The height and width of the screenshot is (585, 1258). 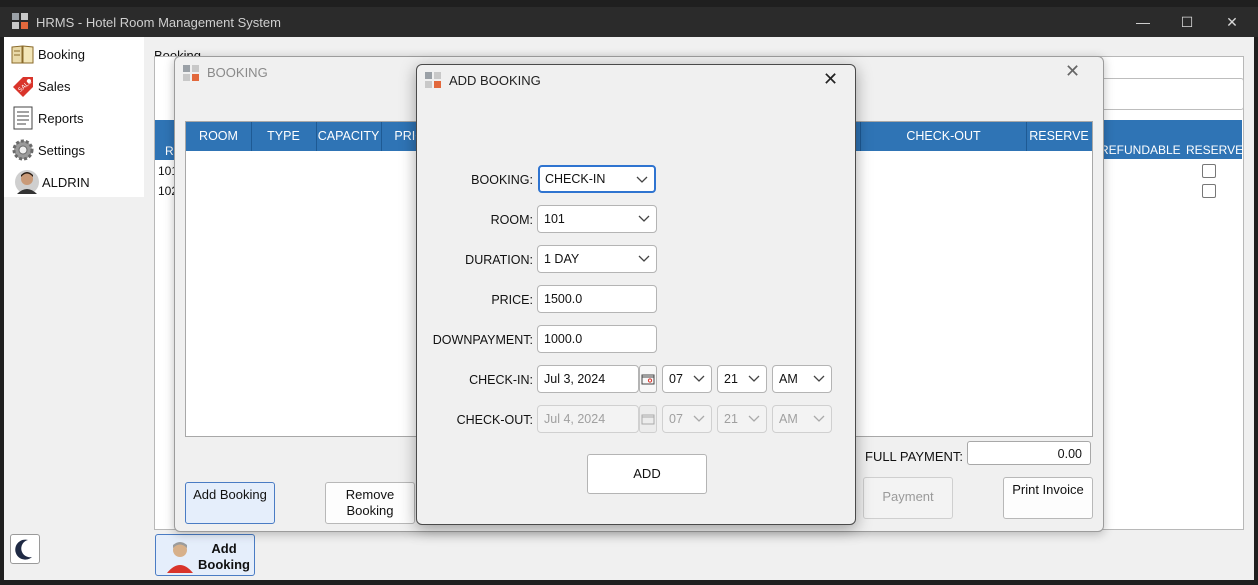 I want to click on column-header-room: ROOM, so click(x=219, y=136).